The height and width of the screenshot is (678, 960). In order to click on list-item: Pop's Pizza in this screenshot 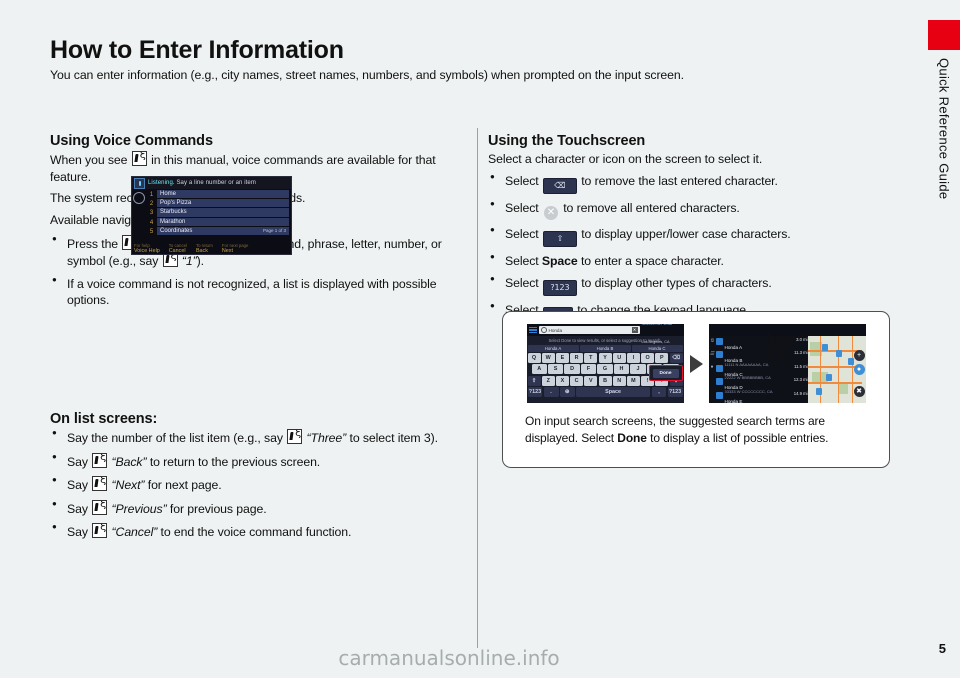, I will do `click(223, 203)`.